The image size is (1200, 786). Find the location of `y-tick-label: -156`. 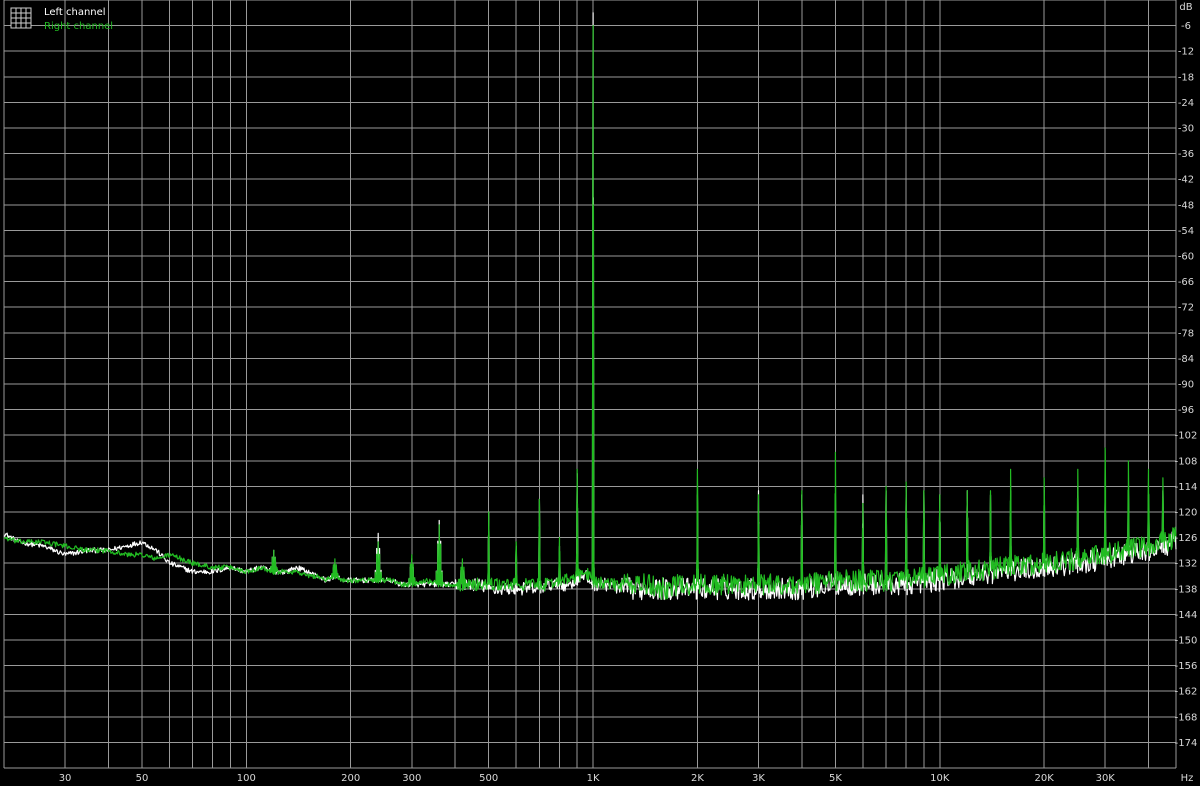

y-tick-label: -156 is located at coordinates (1186, 666).